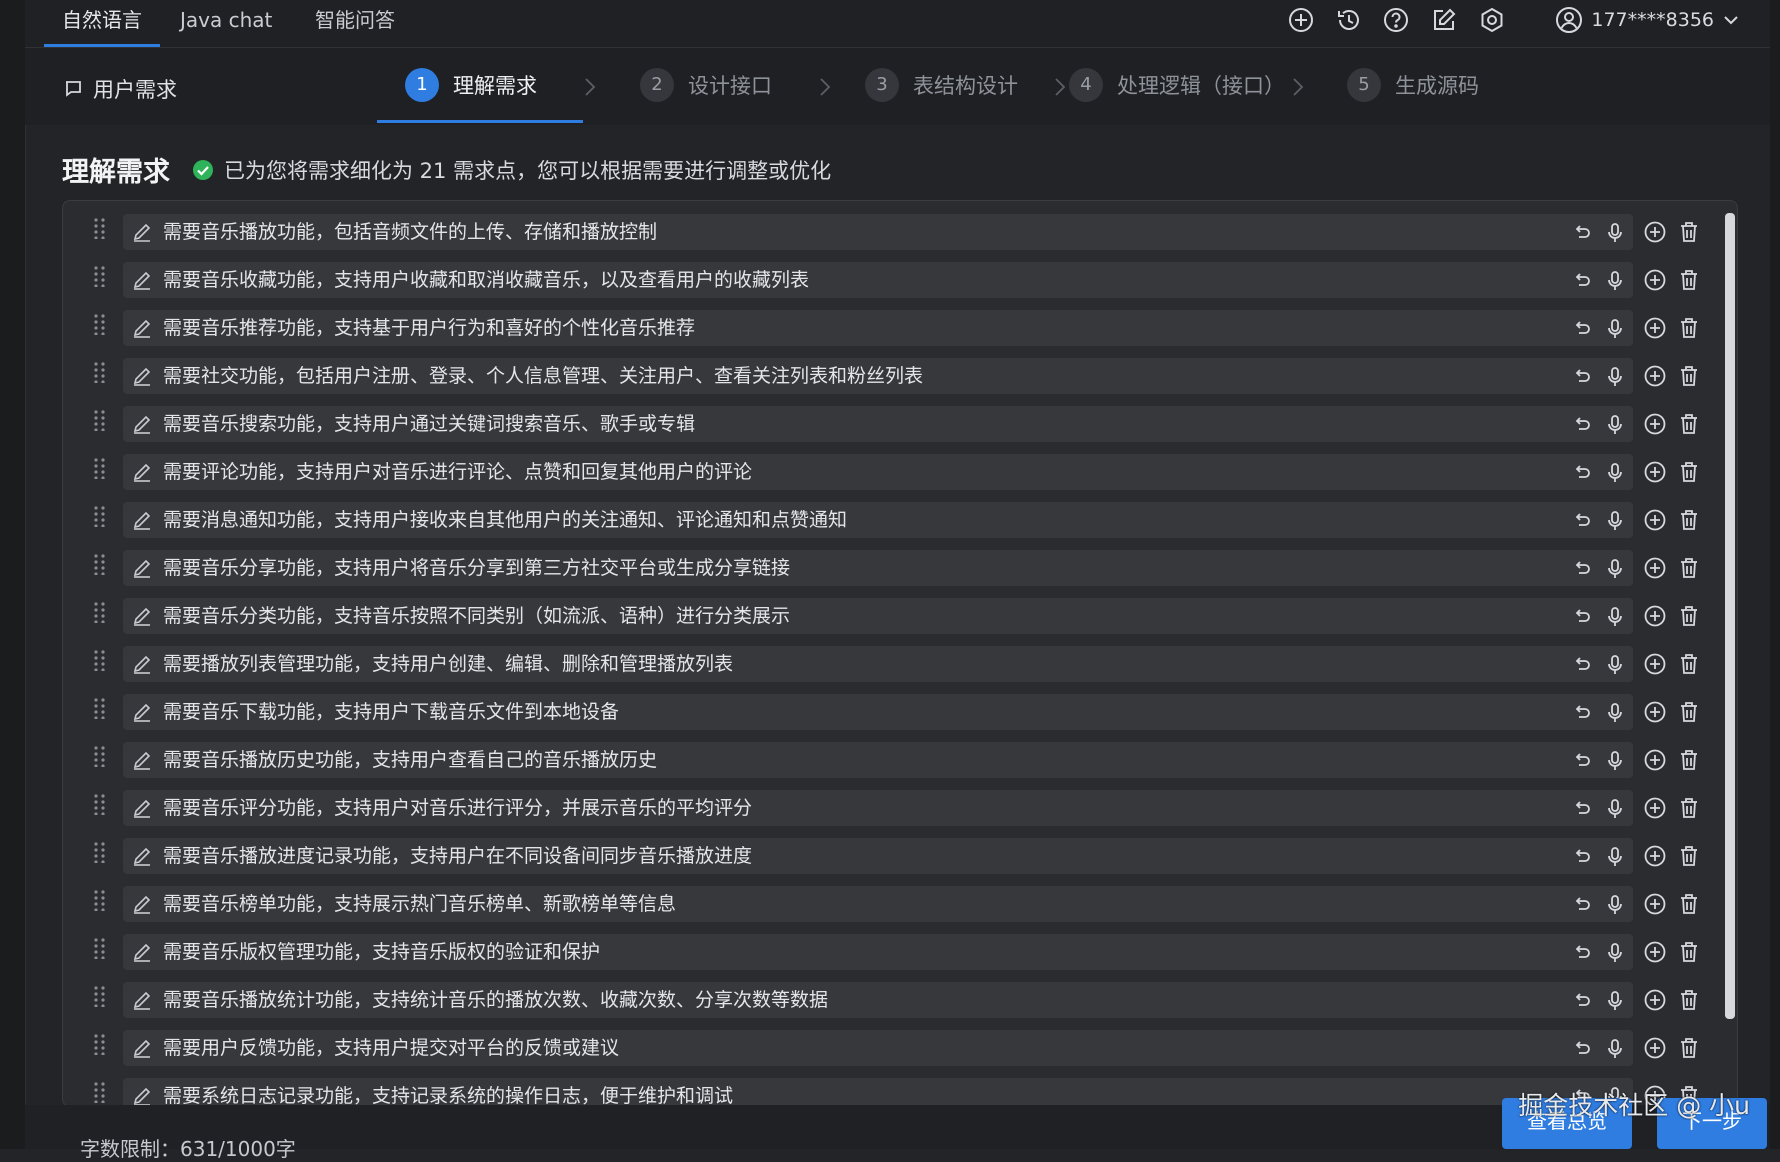 The height and width of the screenshot is (1162, 1780). Describe the element at coordinates (457, 808) in the screenshot. I see `requirement-text: 需要音乐评分功能，支持用户对音乐进行评分，并展示音乐的平均评分` at that location.